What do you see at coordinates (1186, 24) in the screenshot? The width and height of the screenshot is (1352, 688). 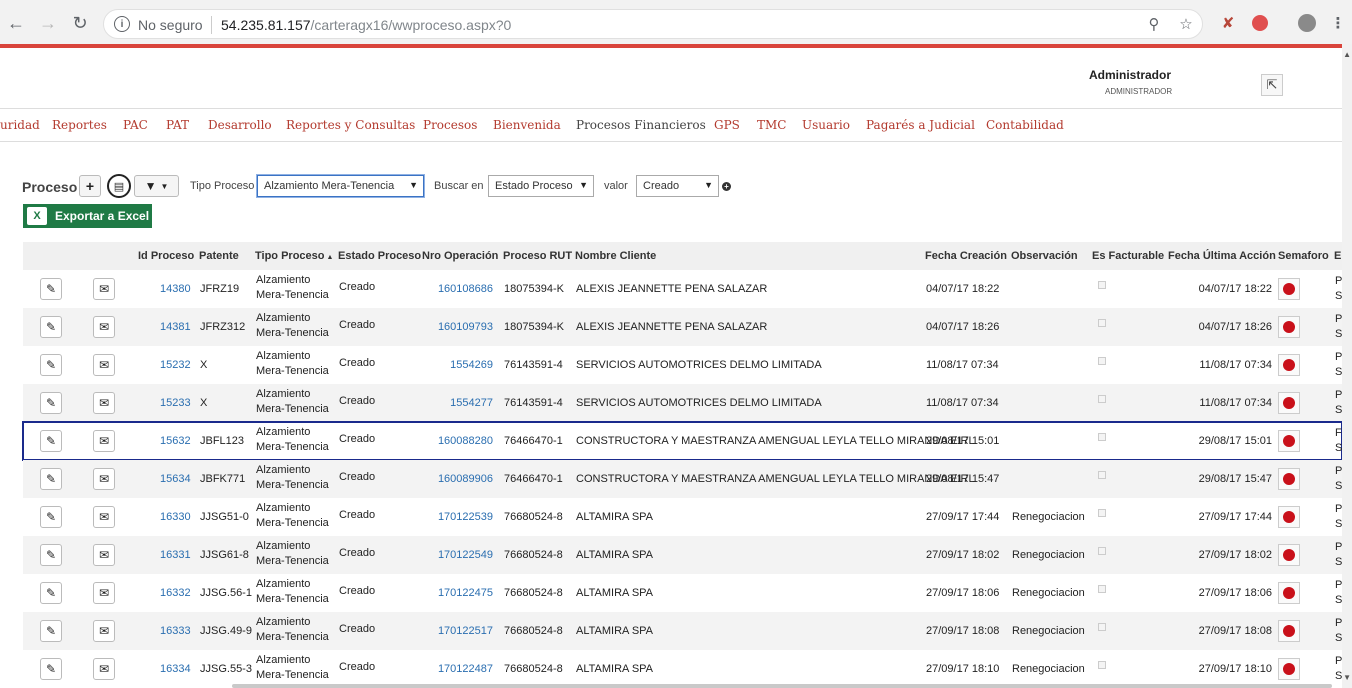 I see `bookmark-star-icon: ☆` at bounding box center [1186, 24].